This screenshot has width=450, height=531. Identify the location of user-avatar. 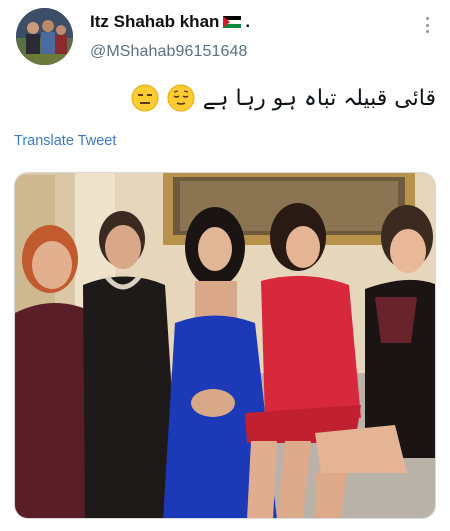
(44, 36).